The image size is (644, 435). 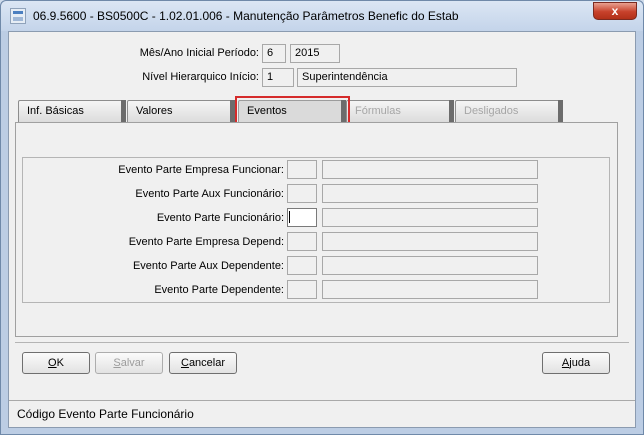 What do you see at coordinates (302, 241) in the screenshot?
I see `evento-empresa-depend-code` at bounding box center [302, 241].